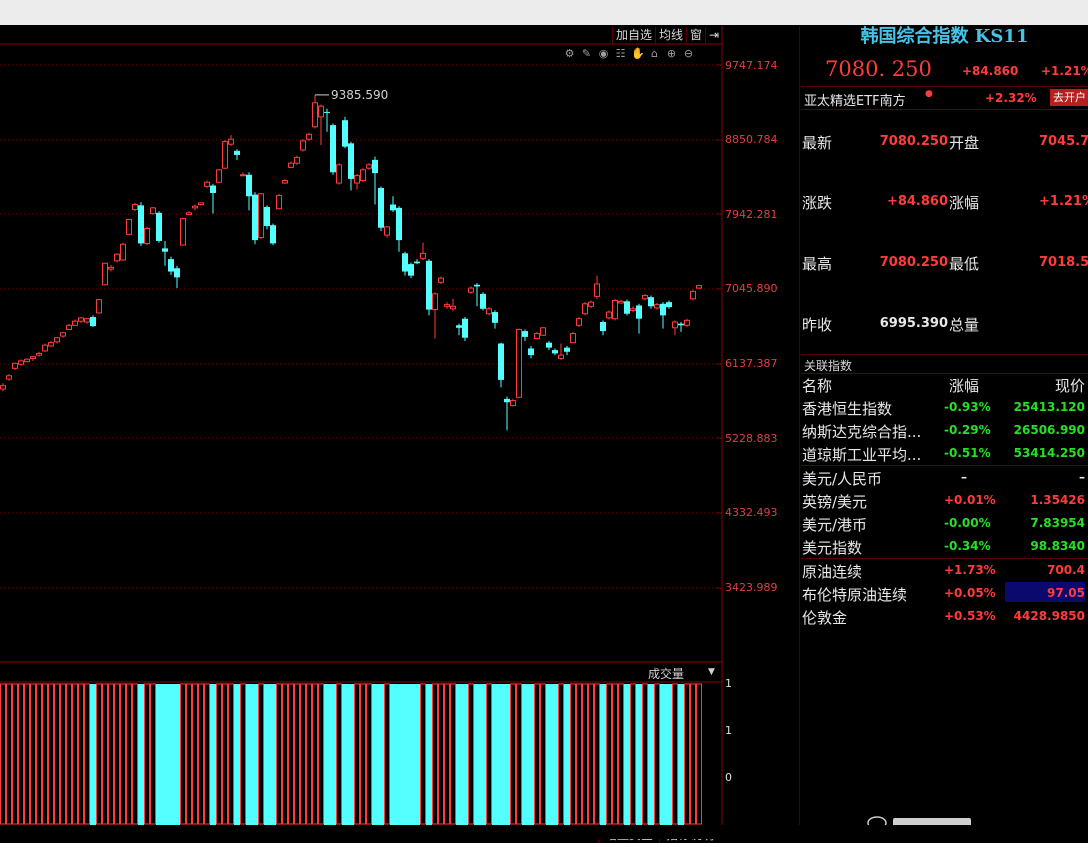  What do you see at coordinates (944, 594) in the screenshot?
I see `related-row: 布伦特原油连续 +0.05% 97.05` at bounding box center [944, 594].